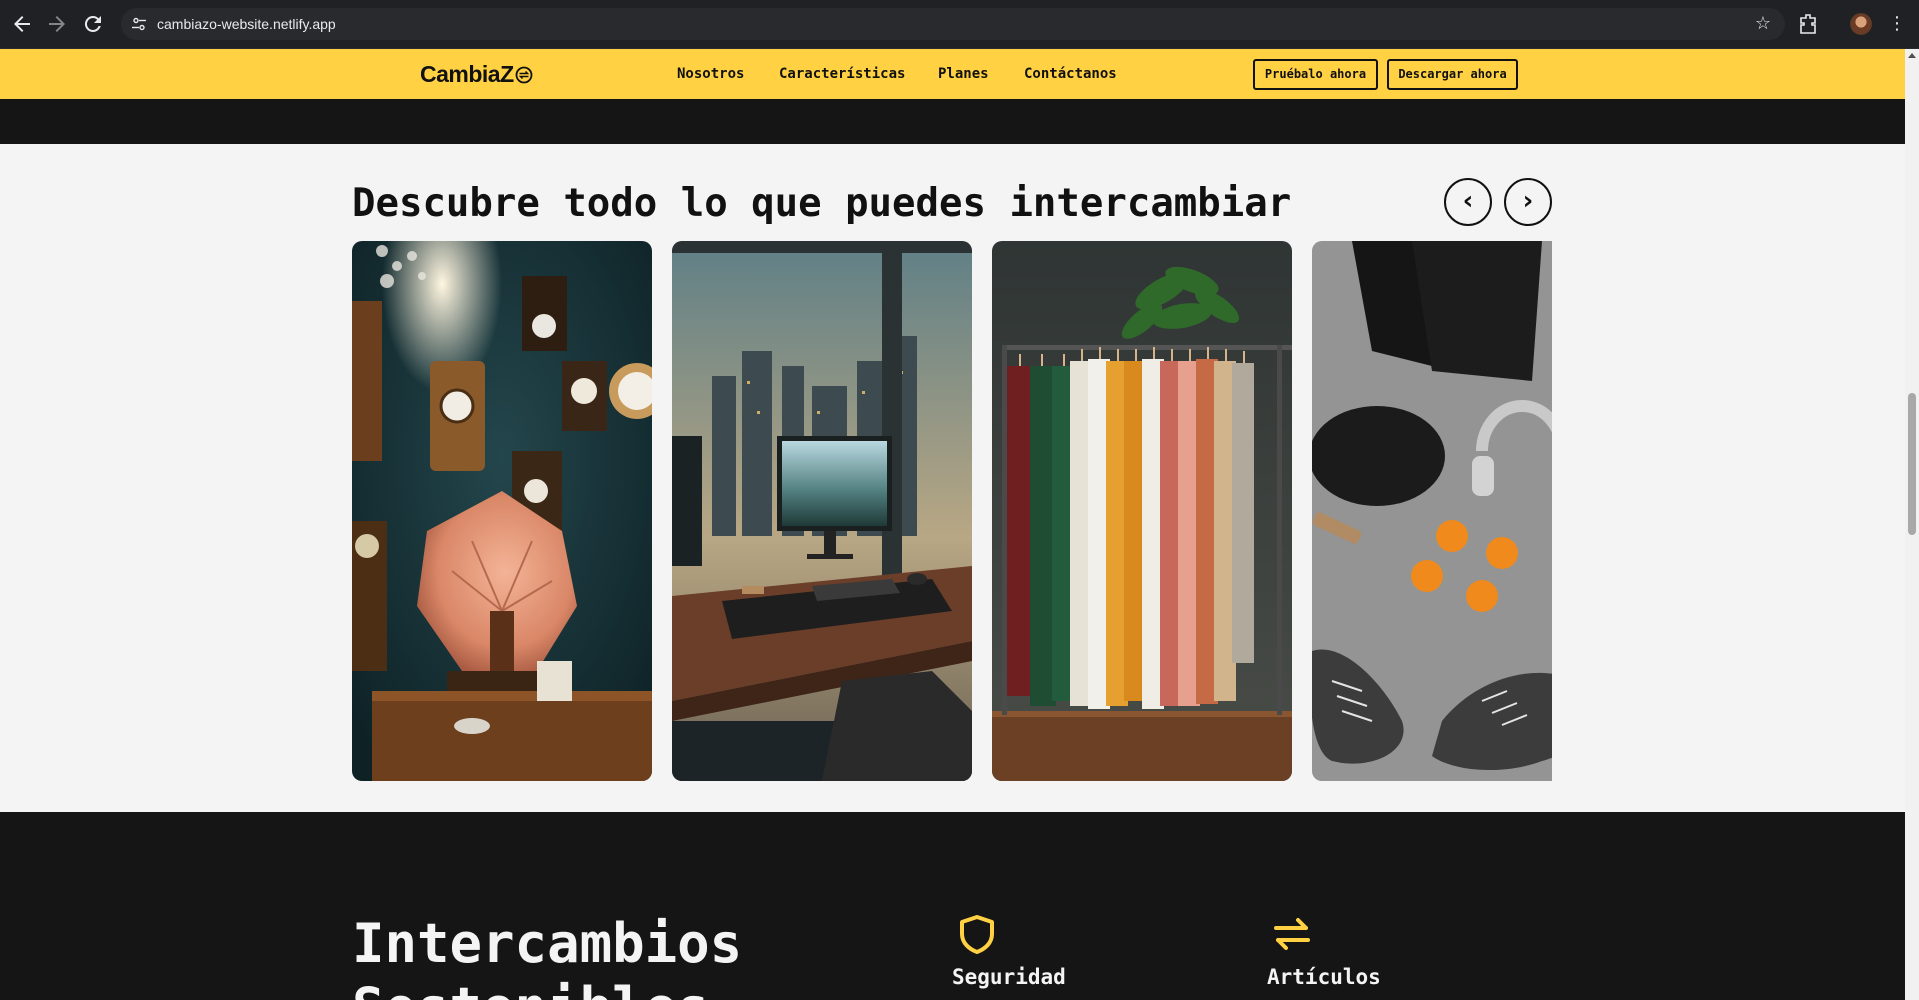 The height and width of the screenshot is (1000, 1919). Describe the element at coordinates (1452, 74) in the screenshot. I see `download-now-button: Descargar ahora` at that location.